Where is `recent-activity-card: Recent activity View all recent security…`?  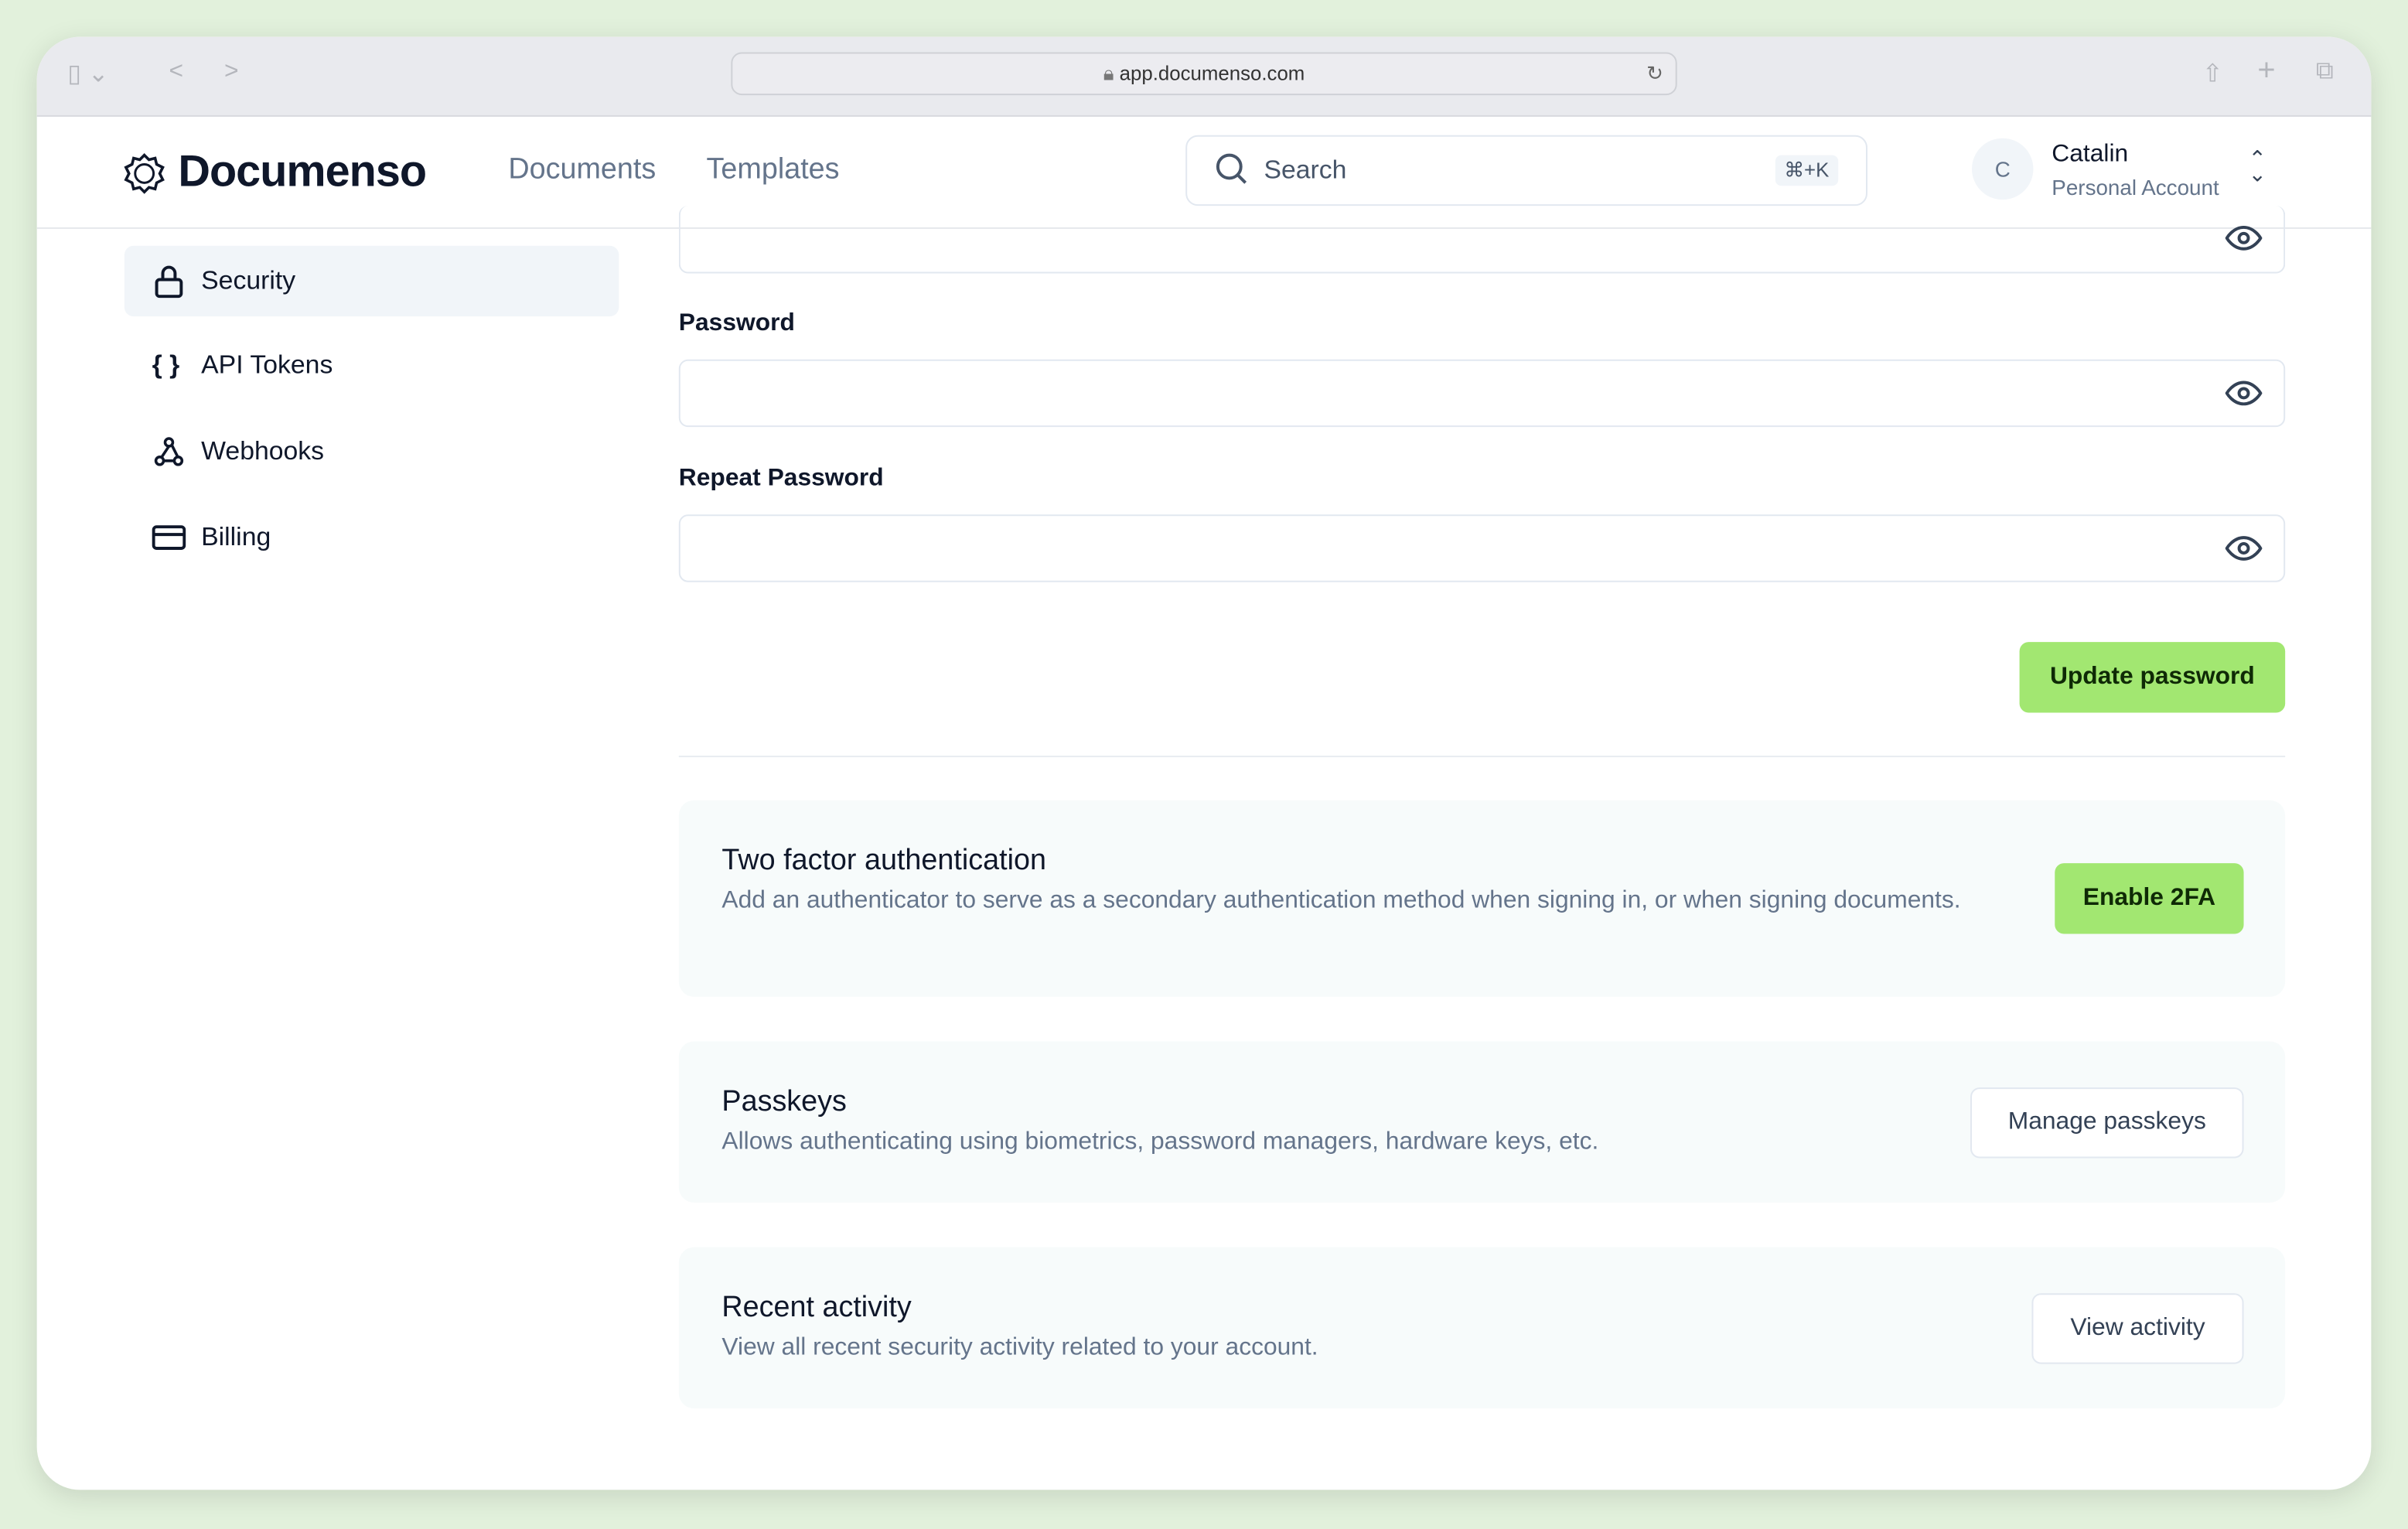 recent-activity-card: Recent activity View all recent security… is located at coordinates (1482, 1328).